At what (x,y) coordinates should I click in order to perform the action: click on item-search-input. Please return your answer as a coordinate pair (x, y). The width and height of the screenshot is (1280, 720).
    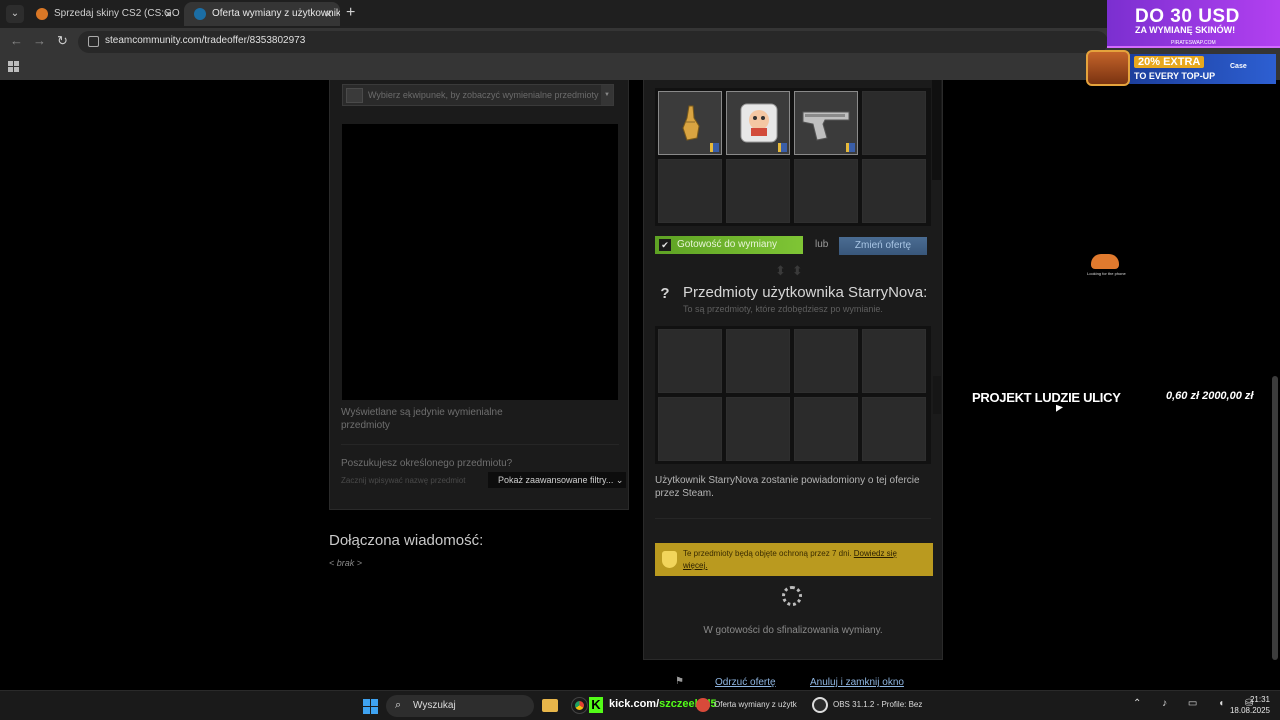
    Looking at the image, I should click on (409, 480).